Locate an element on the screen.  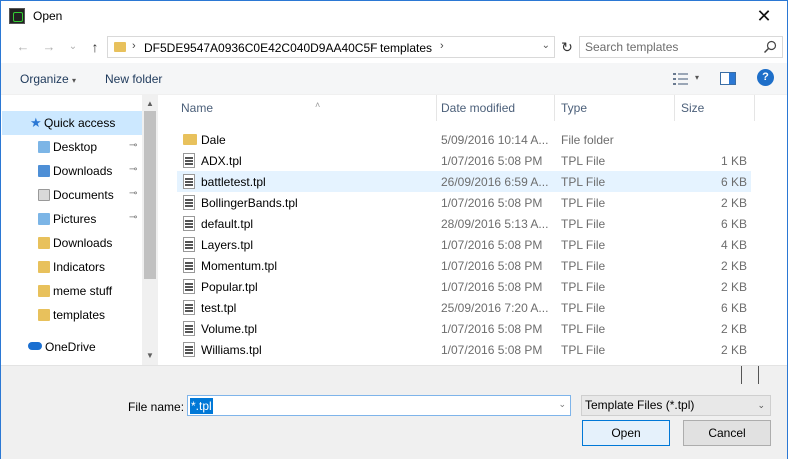
caret-down-icon: ▾ is located at coordinates (74, 80).